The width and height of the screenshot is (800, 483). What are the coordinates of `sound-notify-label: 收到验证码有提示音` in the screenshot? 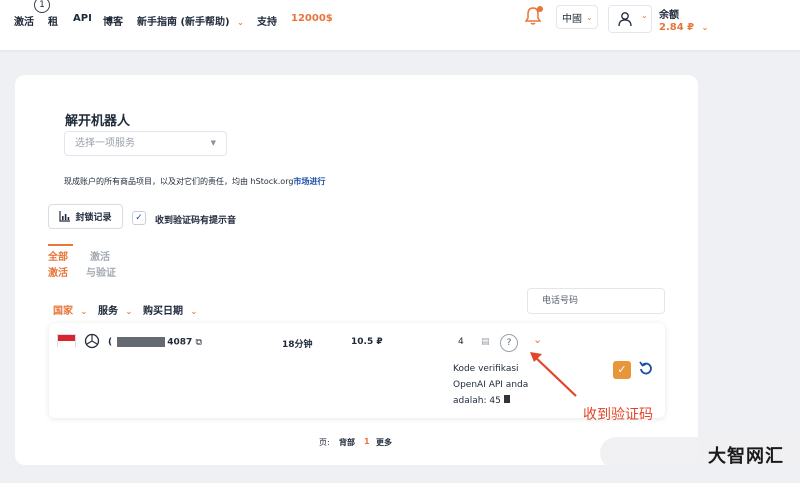 It's located at (196, 221).